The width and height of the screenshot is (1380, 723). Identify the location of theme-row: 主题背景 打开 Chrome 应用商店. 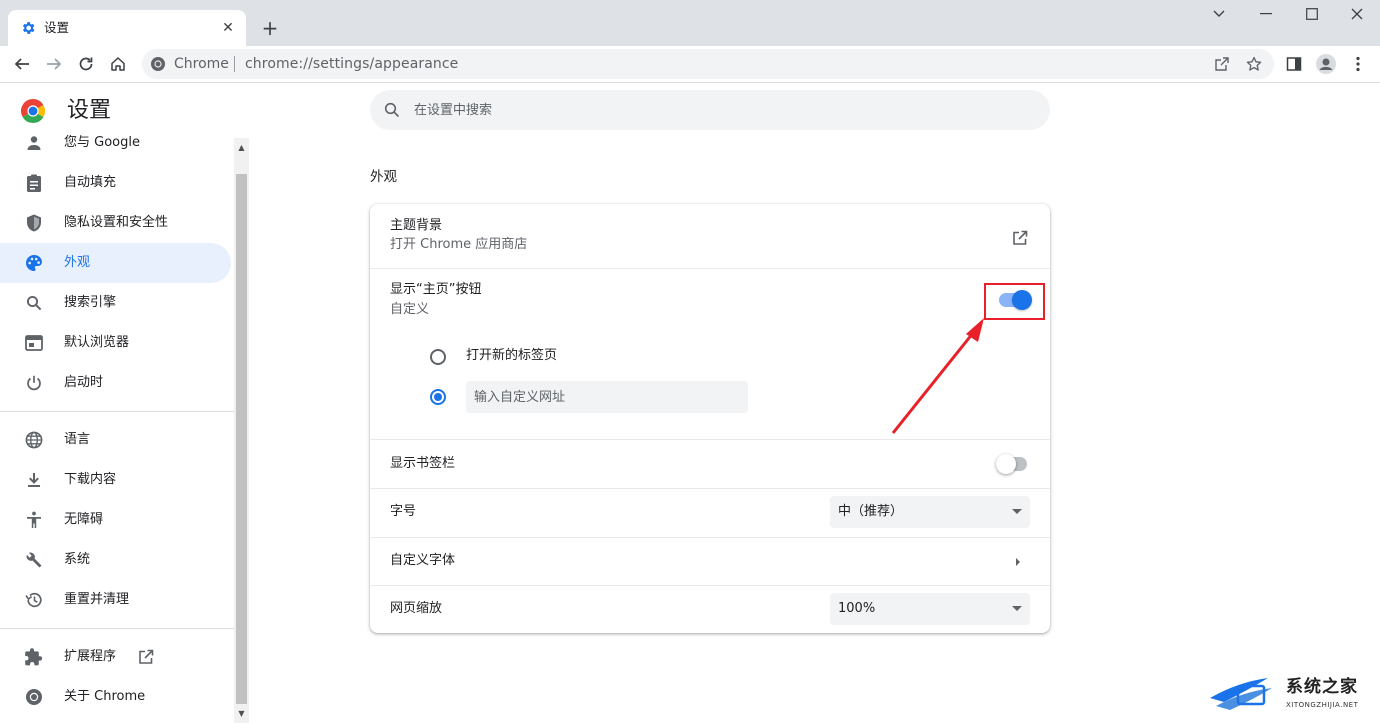
(710, 236).